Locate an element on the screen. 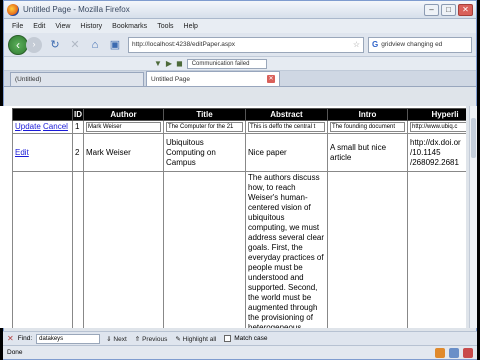 This screenshot has width=480, height=360. intro-cell is located at coordinates (367, 249).